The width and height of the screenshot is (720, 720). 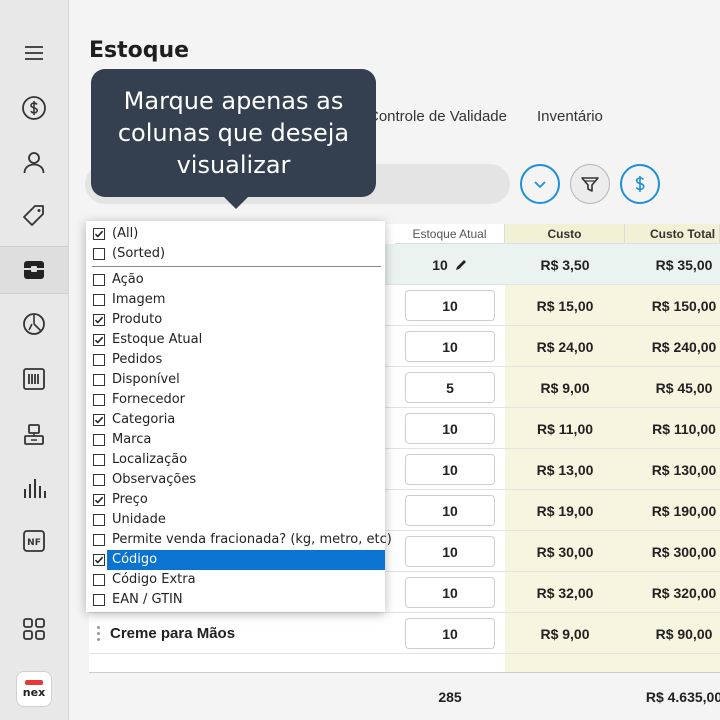 What do you see at coordinates (139, 50) in the screenshot?
I see `page-title: Estoque` at bounding box center [139, 50].